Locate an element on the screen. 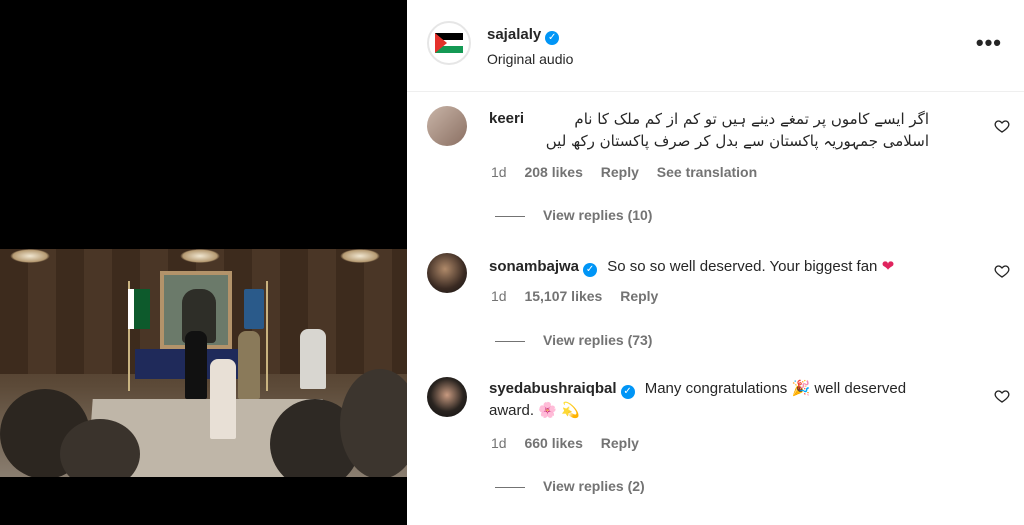 This screenshot has height=525, width=1024. commenter-username: syedabushraiqbal ✓ is located at coordinates (562, 389).